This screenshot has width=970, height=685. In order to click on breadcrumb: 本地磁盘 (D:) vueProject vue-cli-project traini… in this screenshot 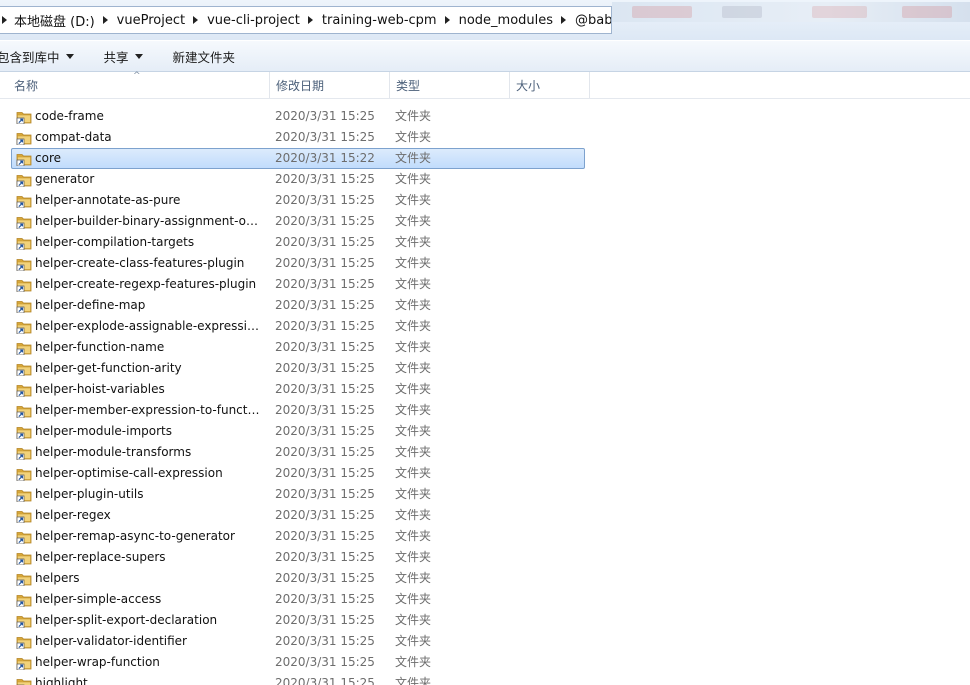, I will do `click(306, 20)`.